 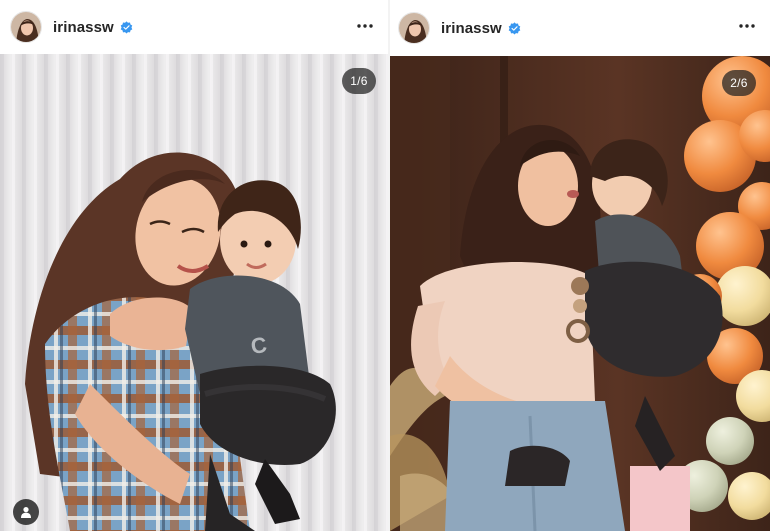 I want to click on carousel-counter: 2/6, so click(x=739, y=83).